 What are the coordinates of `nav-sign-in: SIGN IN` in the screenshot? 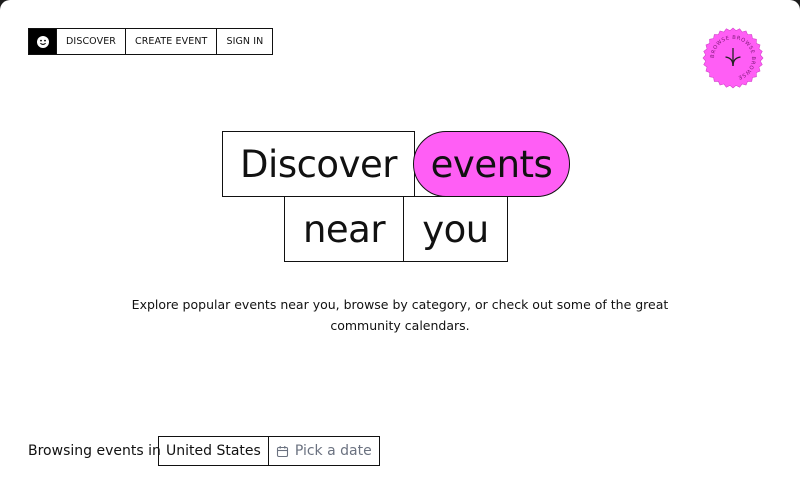 It's located at (244, 41).